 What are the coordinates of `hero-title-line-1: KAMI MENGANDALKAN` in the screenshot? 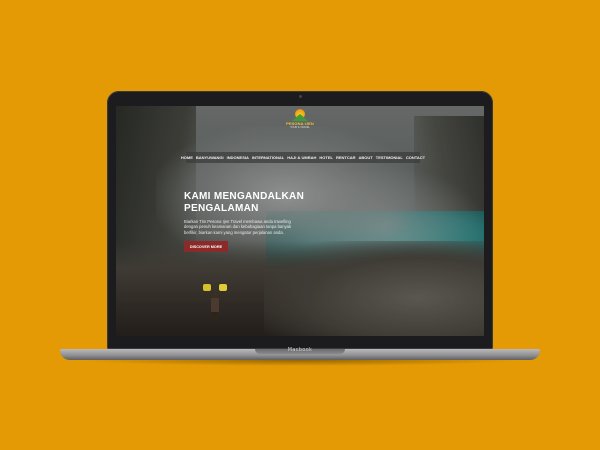 It's located at (244, 196).